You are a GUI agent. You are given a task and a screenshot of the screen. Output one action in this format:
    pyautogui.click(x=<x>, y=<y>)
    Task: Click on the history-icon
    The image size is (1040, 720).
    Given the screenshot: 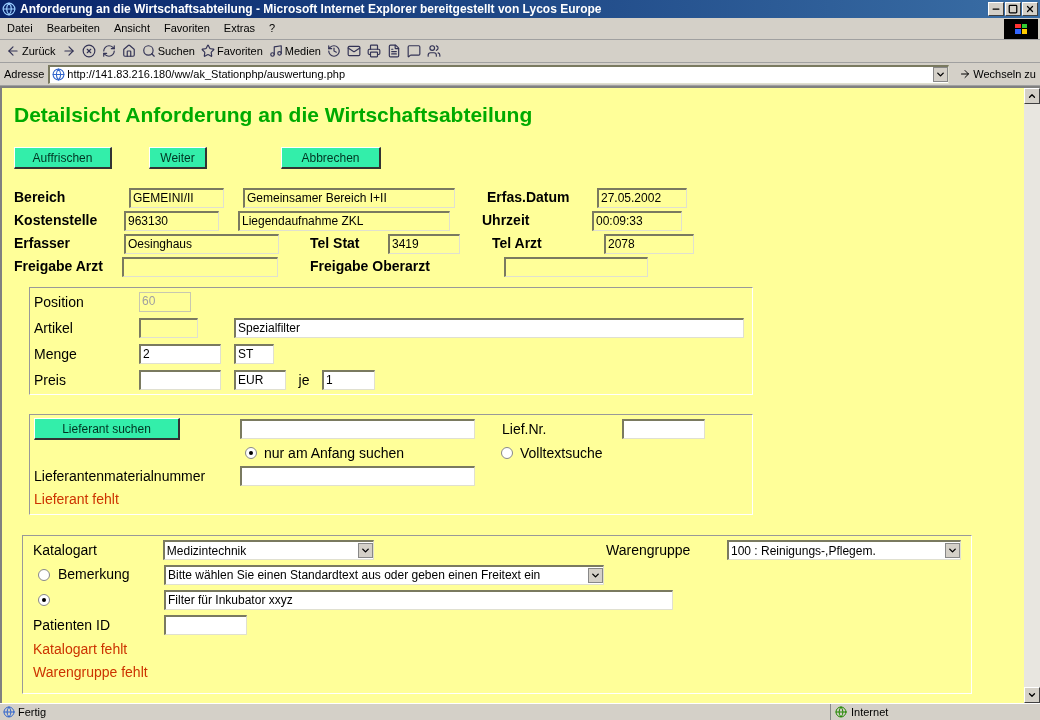 What is the action you would take?
    pyautogui.click(x=333, y=51)
    